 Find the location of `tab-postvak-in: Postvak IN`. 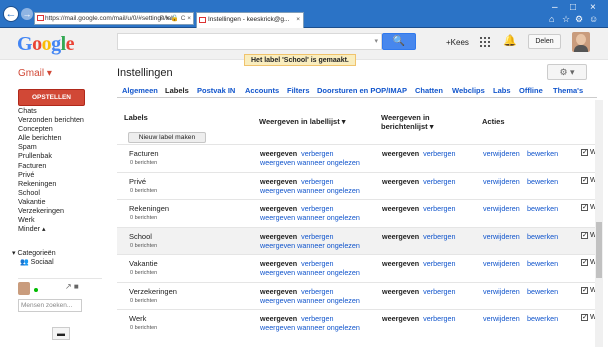

tab-postvak-in: Postvak IN is located at coordinates (216, 90).